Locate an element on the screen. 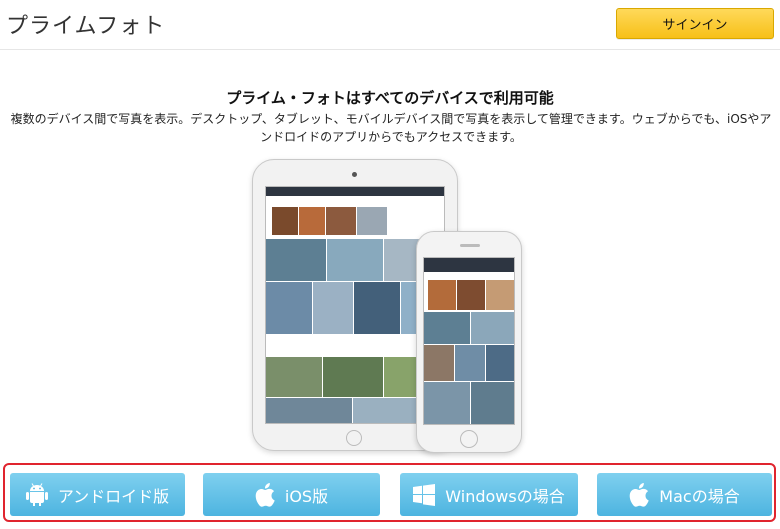 The width and height of the screenshot is (780, 529). phone-photo-grid is located at coordinates (469, 341).